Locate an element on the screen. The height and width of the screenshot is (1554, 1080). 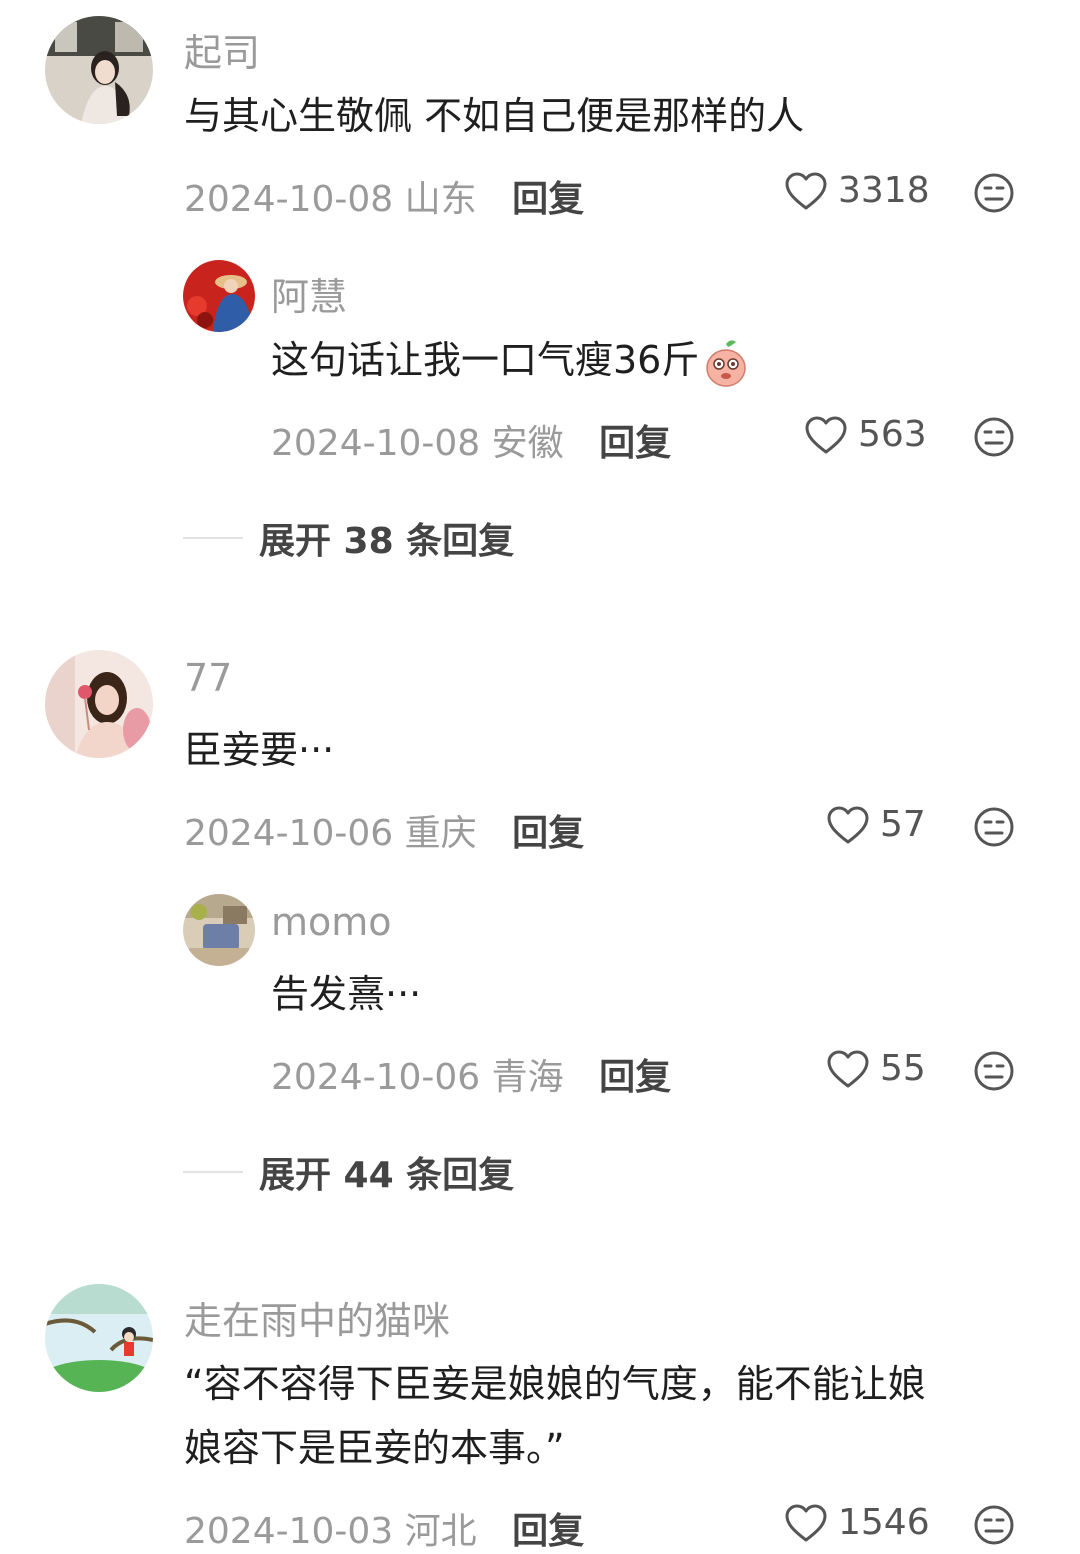
like-button: 3318 is located at coordinates (857, 190).